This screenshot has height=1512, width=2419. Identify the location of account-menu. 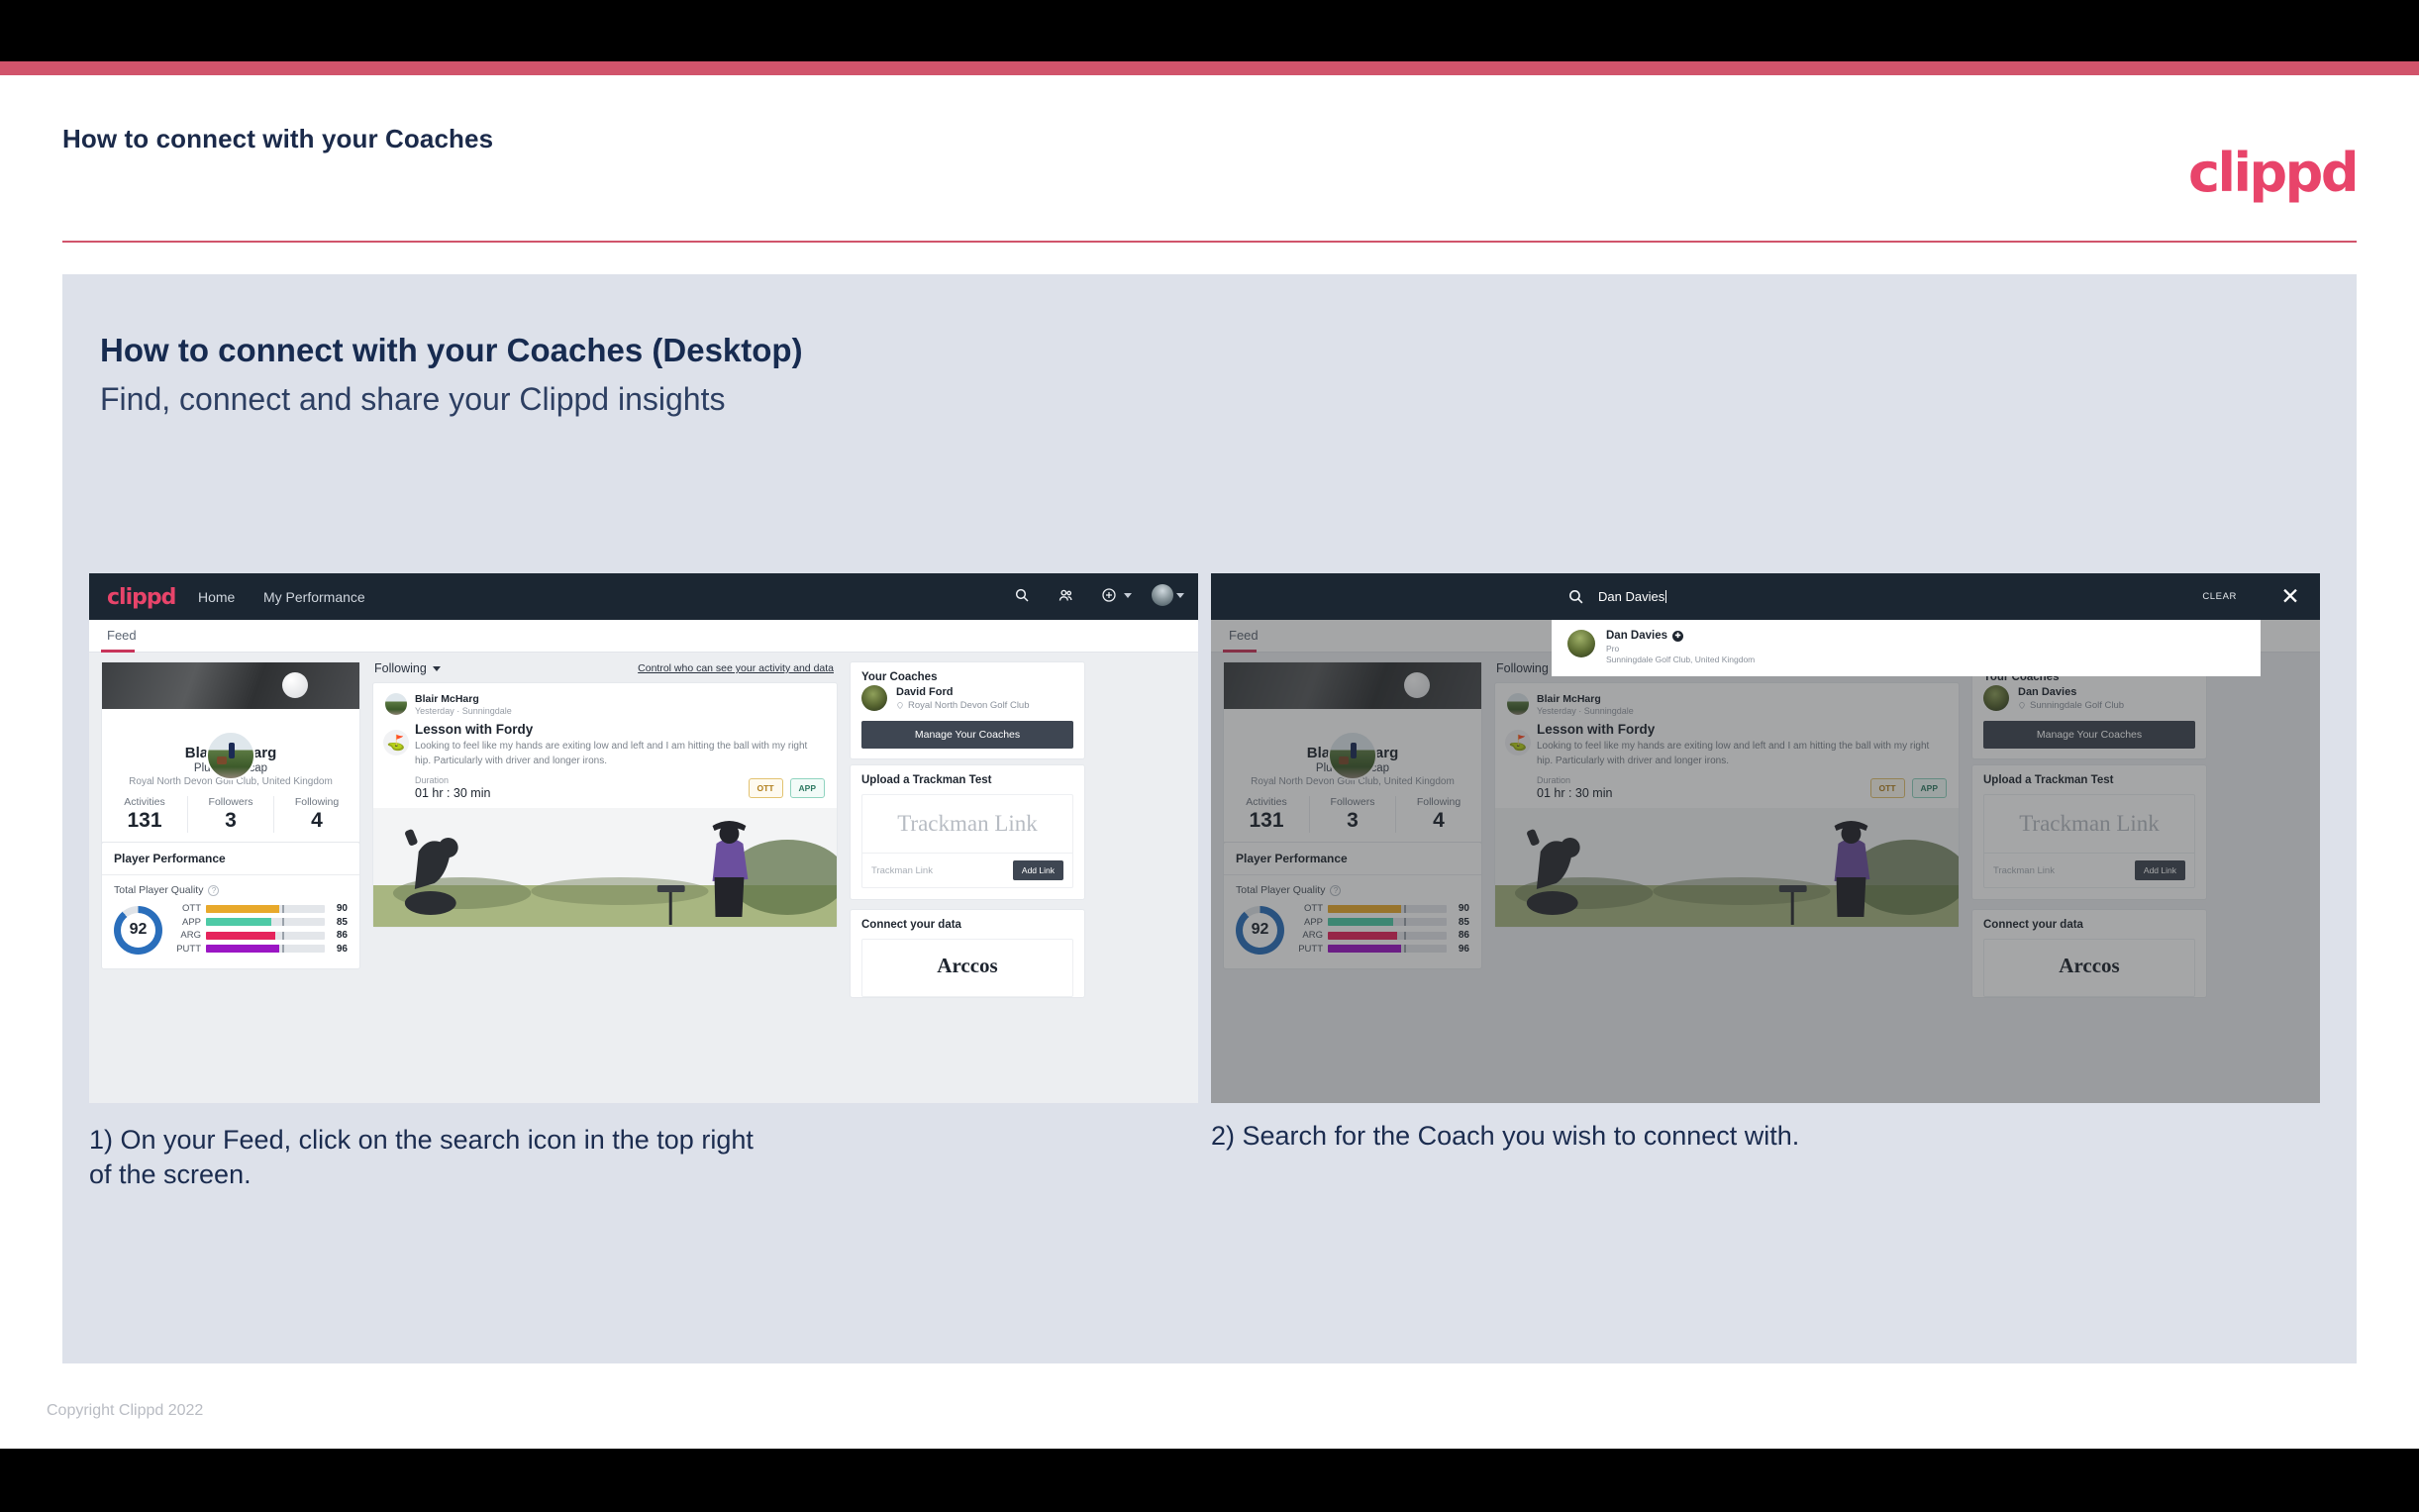
(1168, 595).